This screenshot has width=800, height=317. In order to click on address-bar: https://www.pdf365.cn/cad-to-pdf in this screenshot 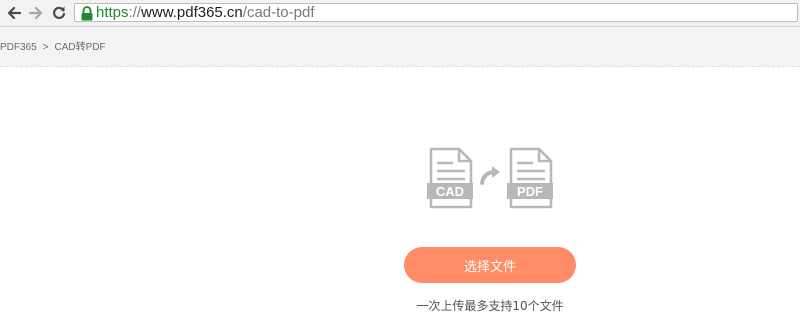, I will do `click(436, 12)`.